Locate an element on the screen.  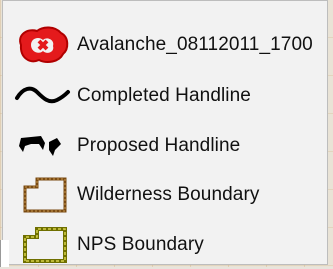
fire-perimeter-icon is located at coordinates (44, 44).